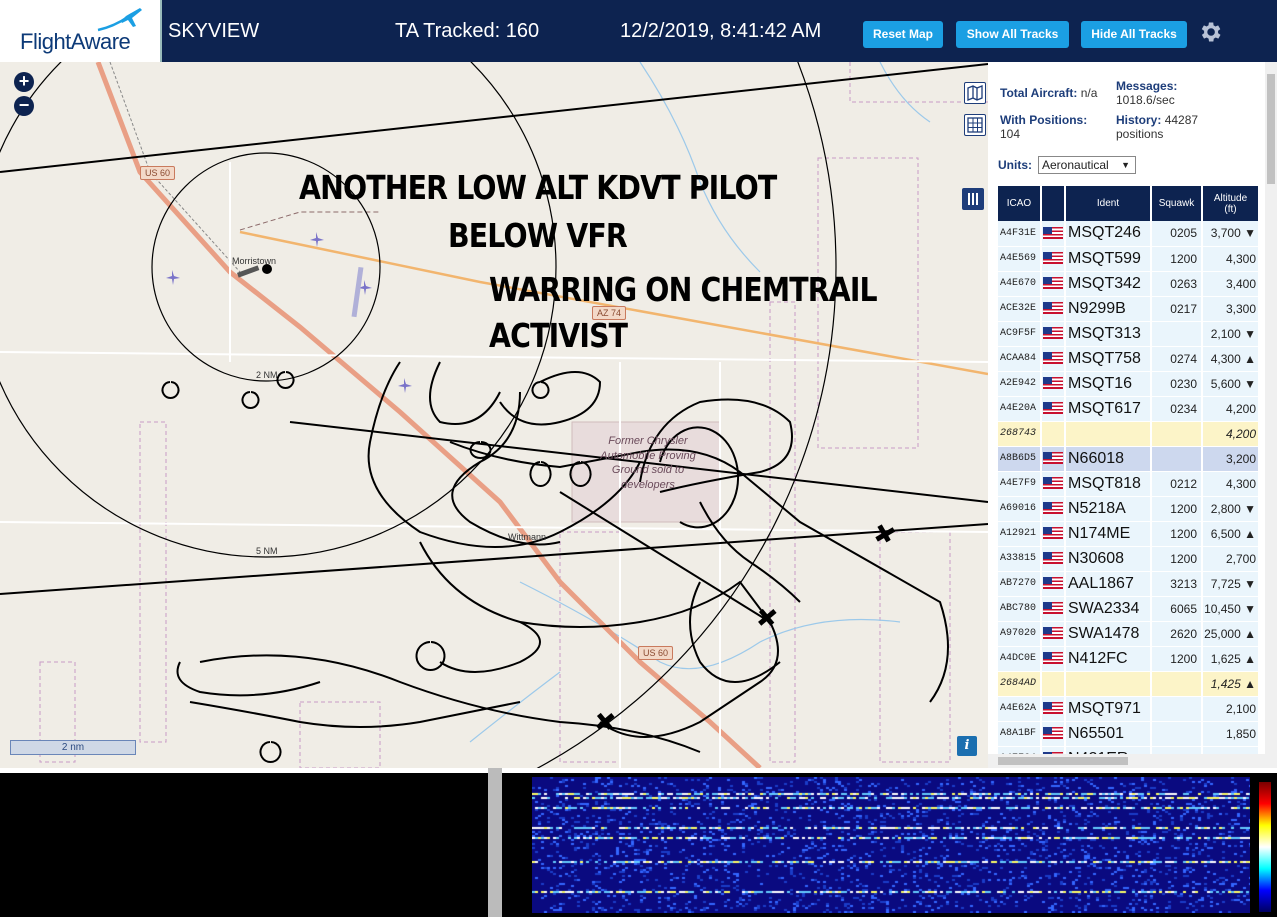 This screenshot has height=917, width=1277. What do you see at coordinates (73, 747) in the screenshot?
I see `scale-bar: 2 nm` at bounding box center [73, 747].